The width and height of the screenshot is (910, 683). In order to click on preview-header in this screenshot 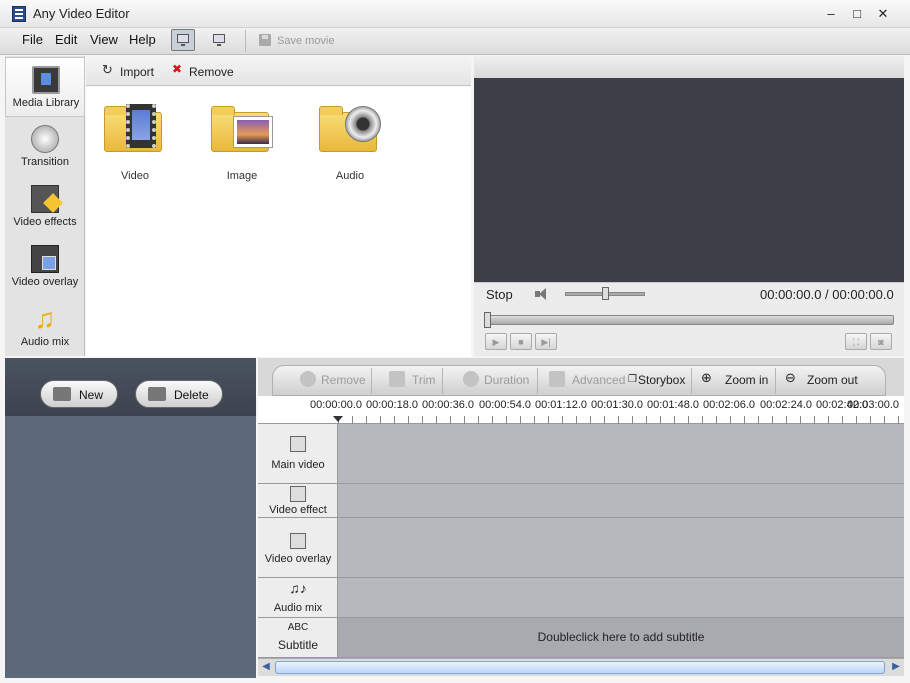, I will do `click(689, 67)`.